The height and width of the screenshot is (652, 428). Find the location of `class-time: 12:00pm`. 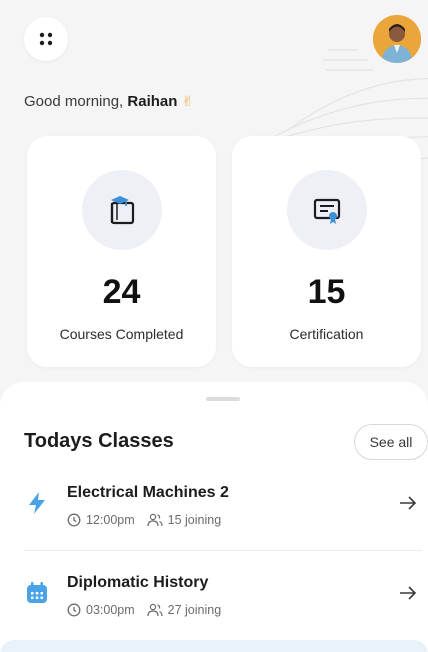

class-time: 12:00pm is located at coordinates (110, 520).